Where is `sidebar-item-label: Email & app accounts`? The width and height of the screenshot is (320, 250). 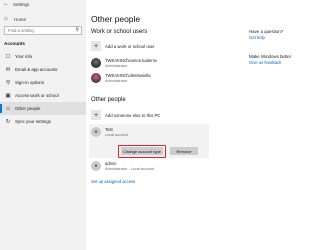
sidebar-item-label: Email & app accounts is located at coordinates (36, 69).